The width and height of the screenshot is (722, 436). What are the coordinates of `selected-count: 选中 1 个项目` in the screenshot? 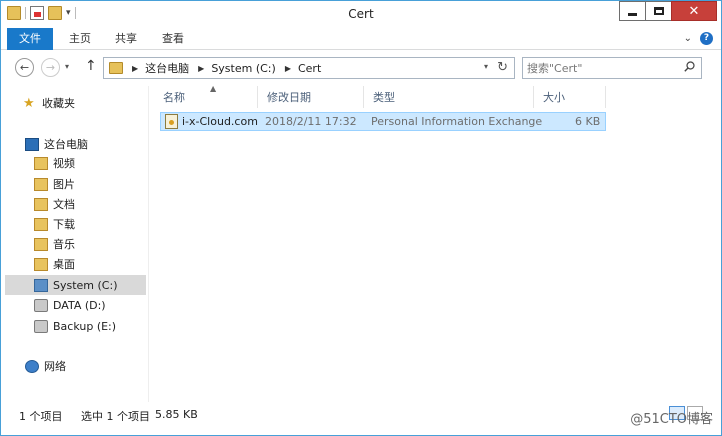 It's located at (115, 416).